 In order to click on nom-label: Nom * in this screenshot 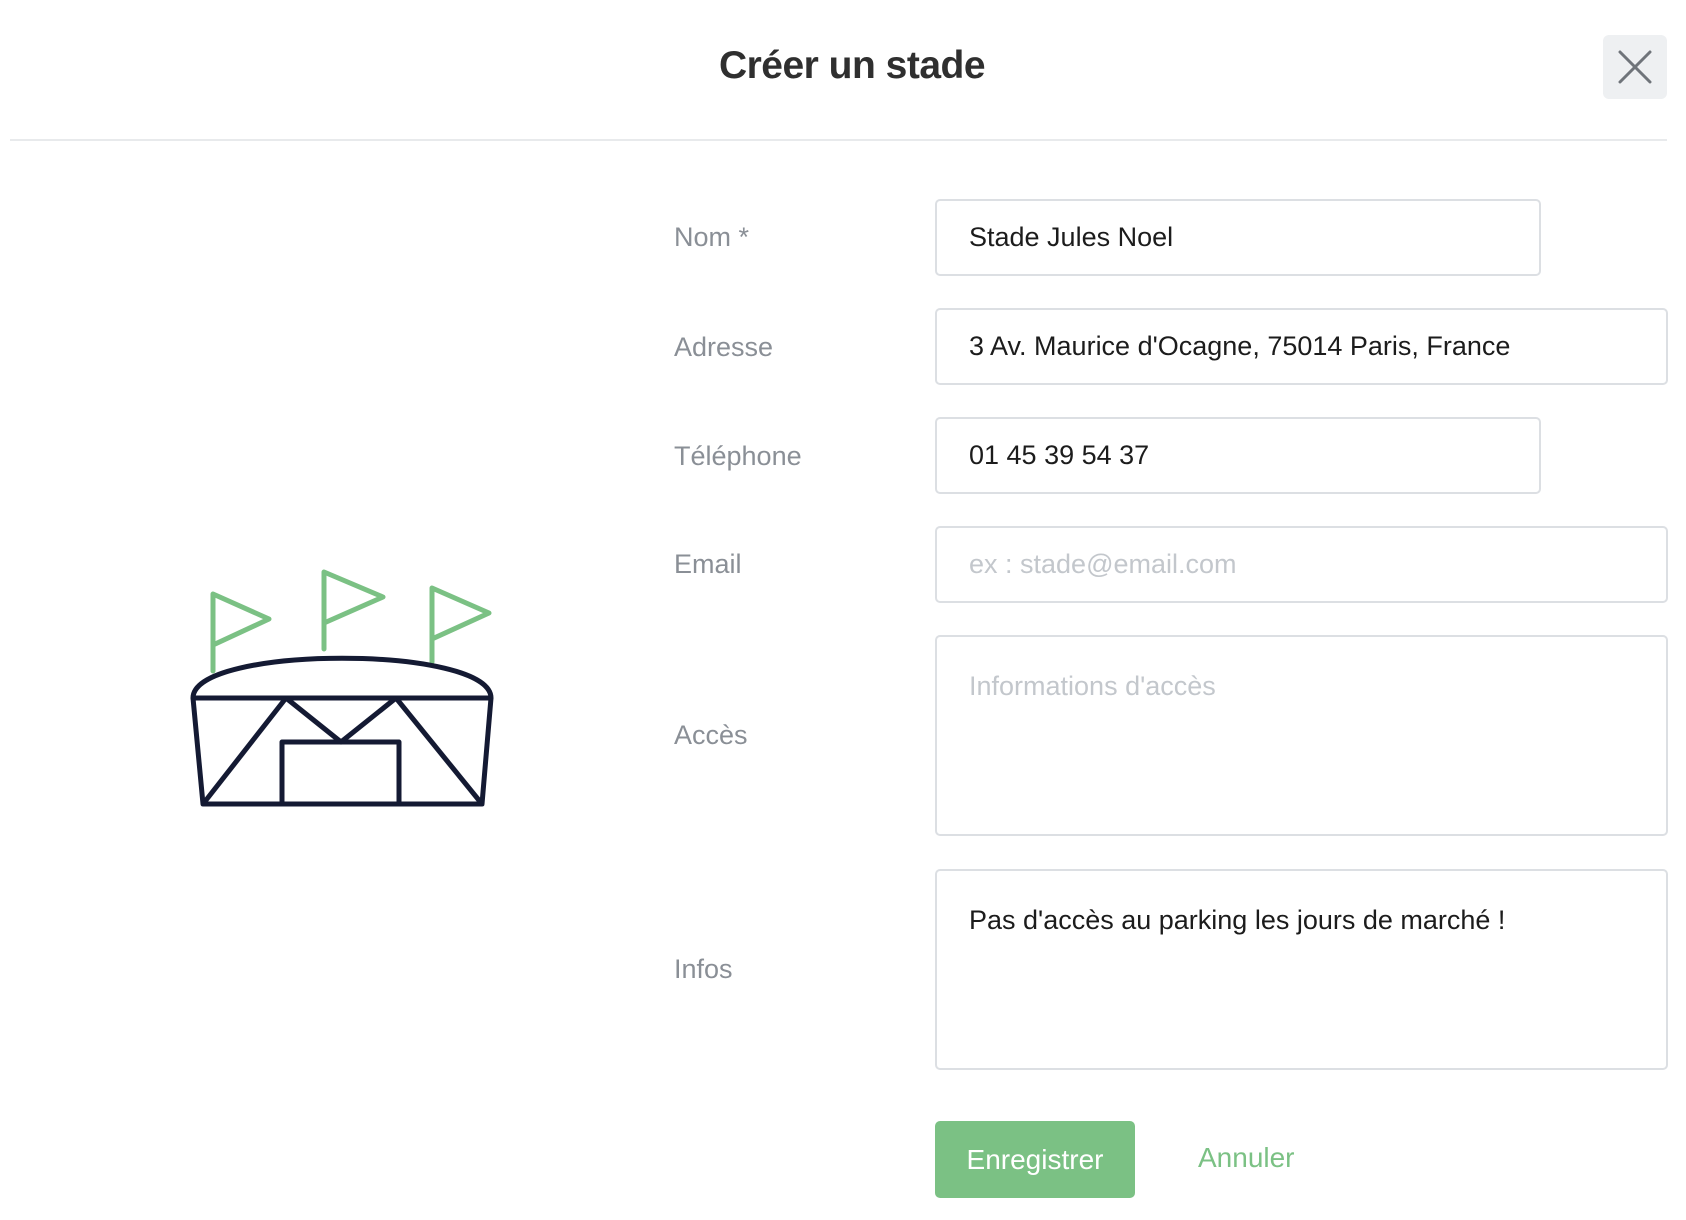, I will do `click(712, 237)`.